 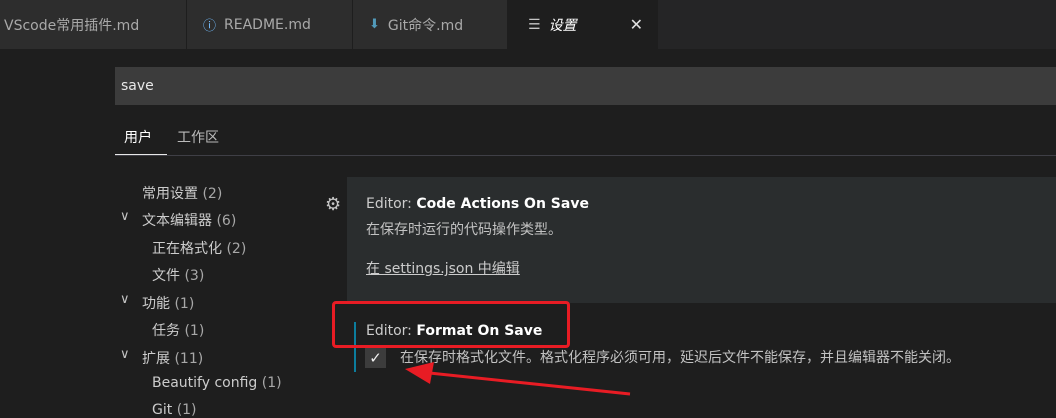 What do you see at coordinates (518, 379) in the screenshot?
I see `annotation-arrow` at bounding box center [518, 379].